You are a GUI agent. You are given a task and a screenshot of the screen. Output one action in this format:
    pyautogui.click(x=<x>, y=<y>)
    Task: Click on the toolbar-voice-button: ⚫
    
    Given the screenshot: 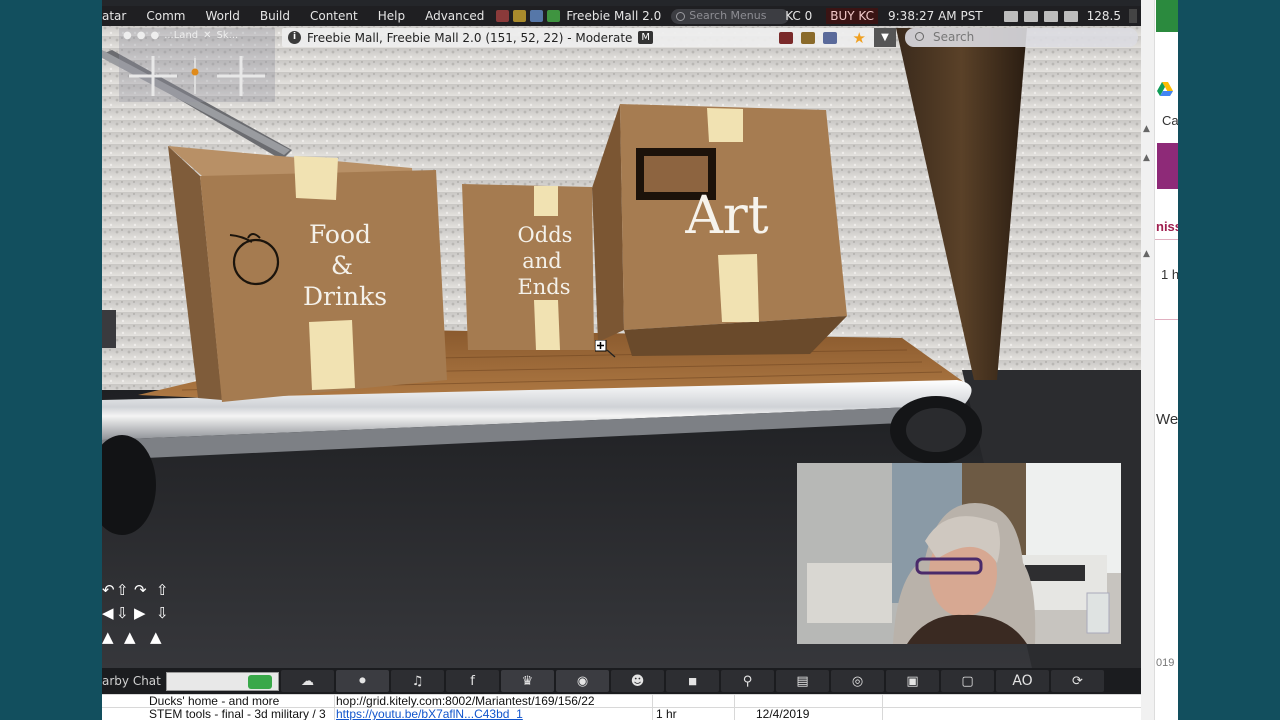 What is the action you would take?
    pyautogui.click(x=362, y=681)
    